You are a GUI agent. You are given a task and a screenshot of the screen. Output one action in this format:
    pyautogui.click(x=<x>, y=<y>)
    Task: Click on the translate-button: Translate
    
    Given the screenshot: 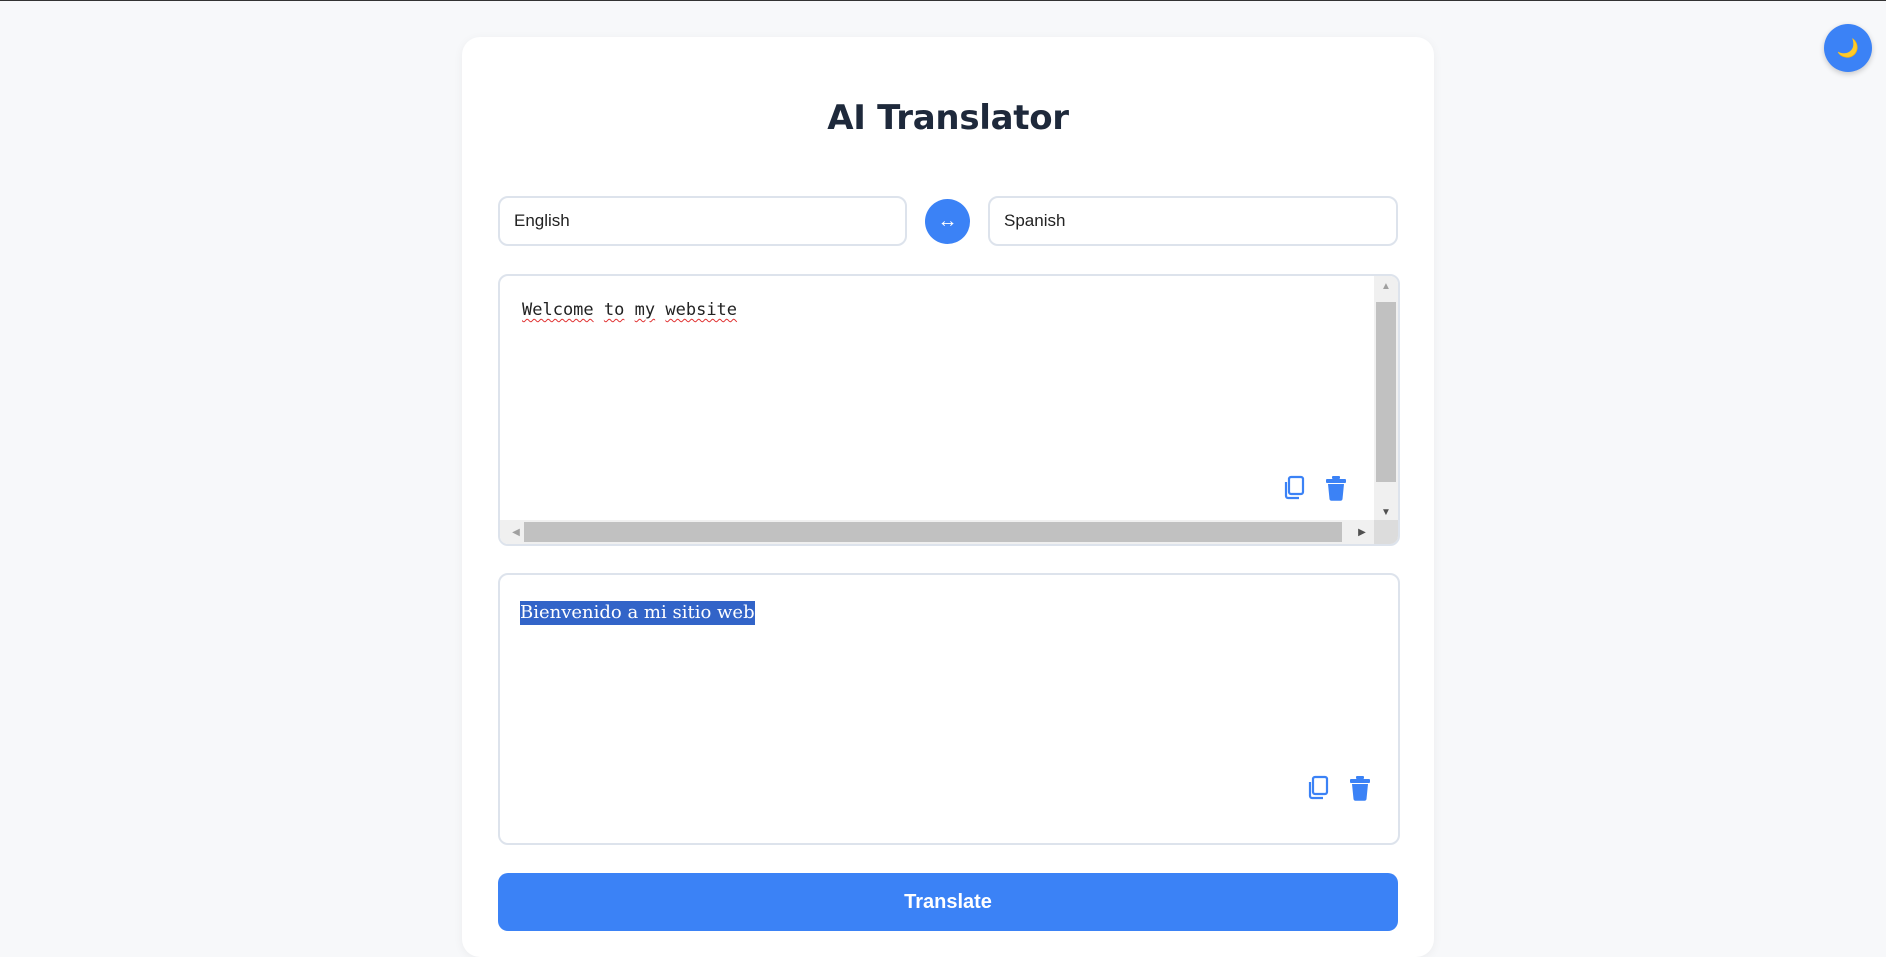 What is the action you would take?
    pyautogui.click(x=948, y=902)
    